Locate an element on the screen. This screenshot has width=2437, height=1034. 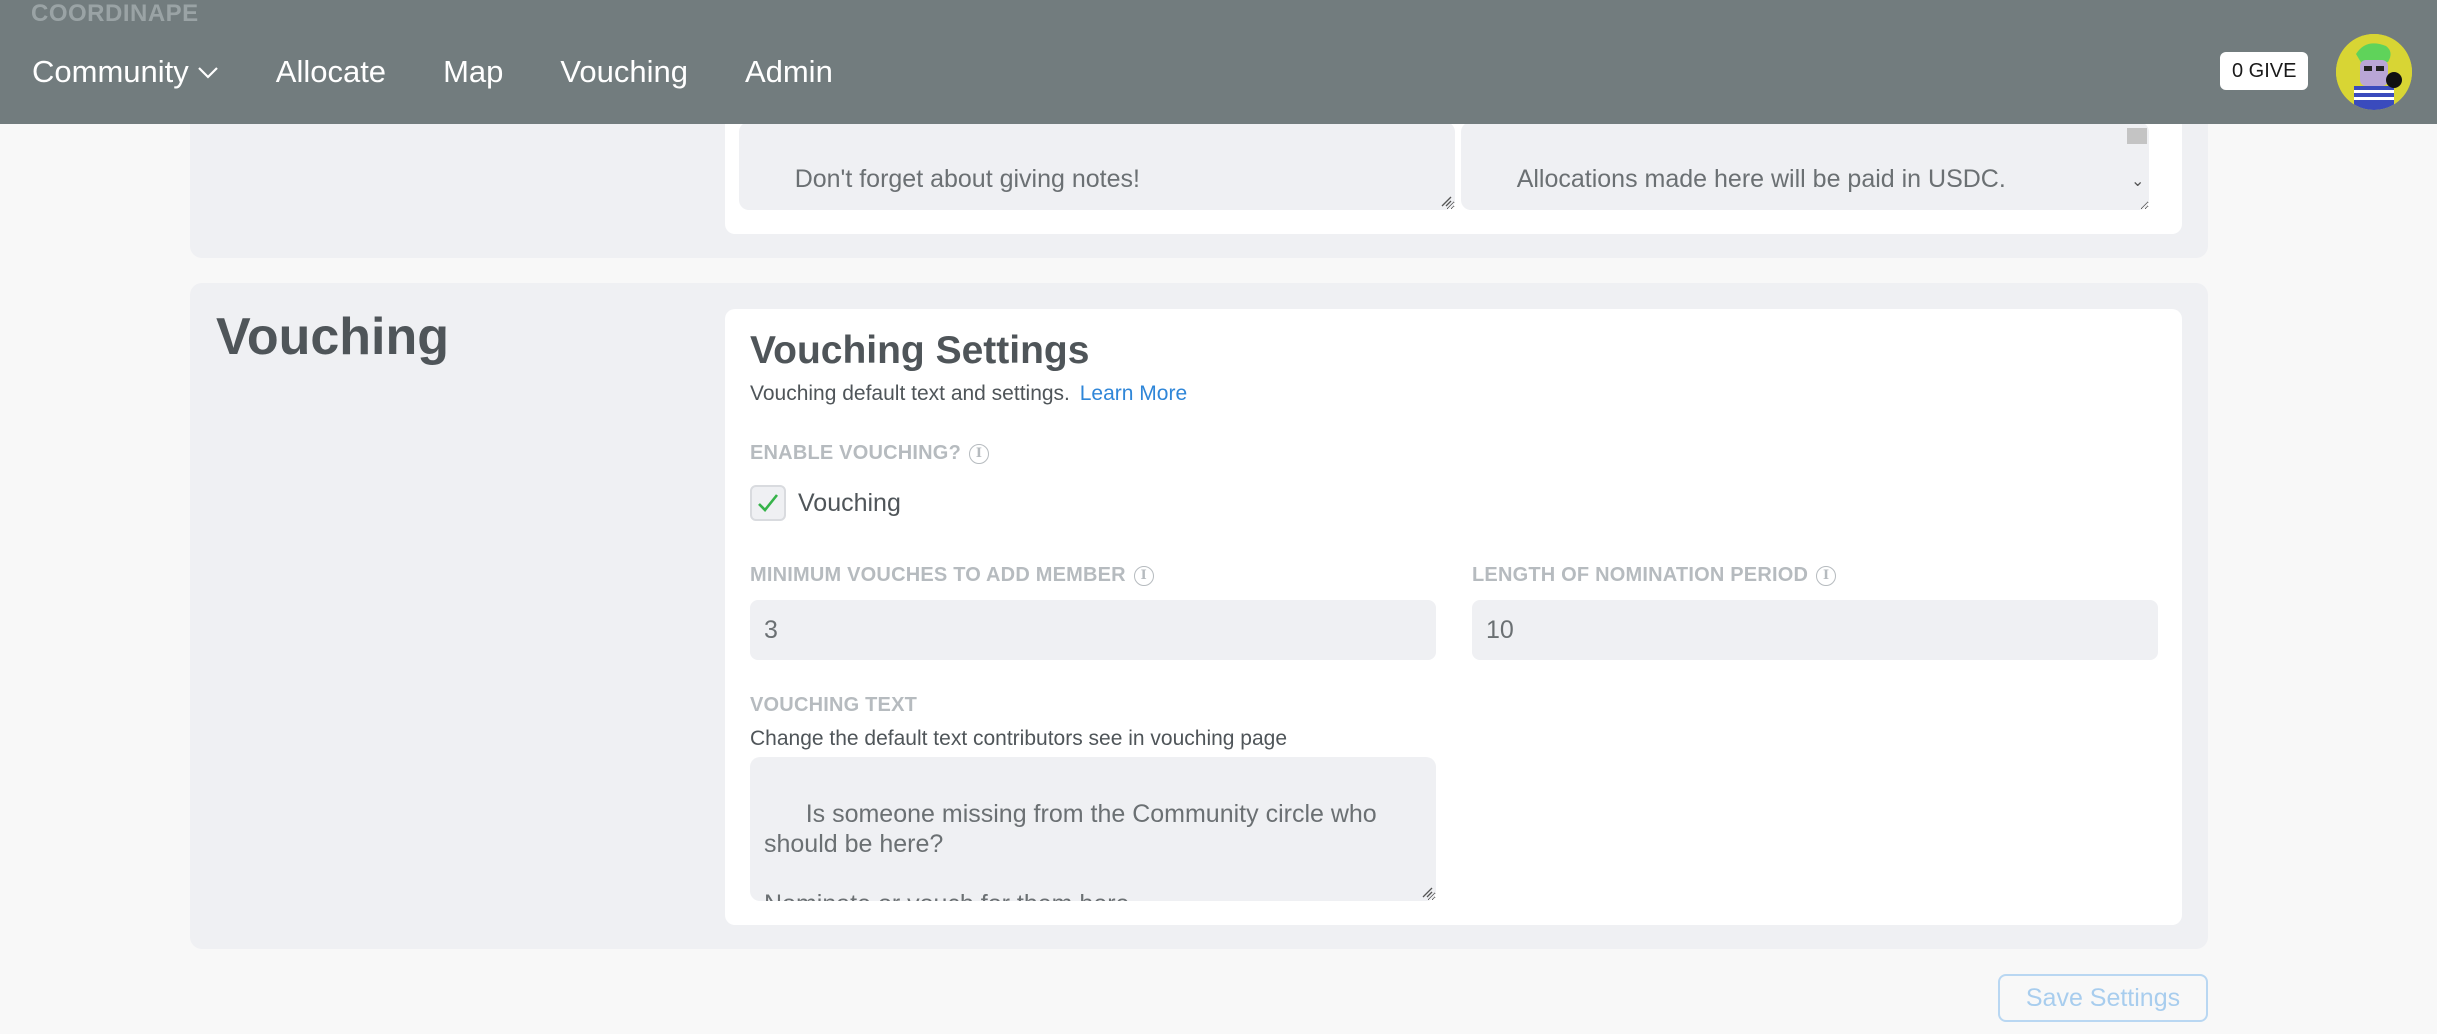
nav-item-community: Community is located at coordinates (125, 72).